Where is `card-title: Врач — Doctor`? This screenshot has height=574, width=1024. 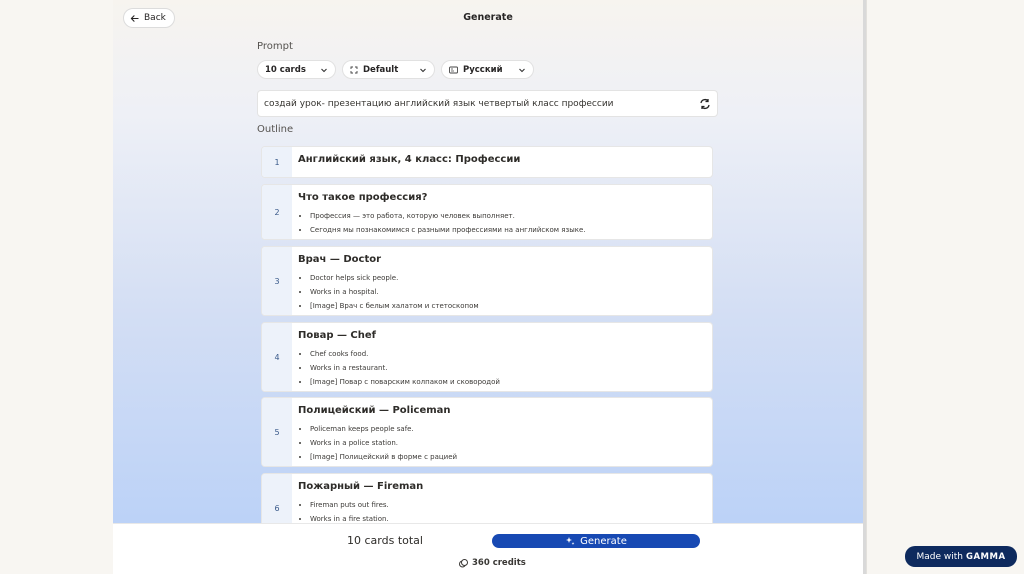
card-title: Врач — Doctor is located at coordinates (388, 259).